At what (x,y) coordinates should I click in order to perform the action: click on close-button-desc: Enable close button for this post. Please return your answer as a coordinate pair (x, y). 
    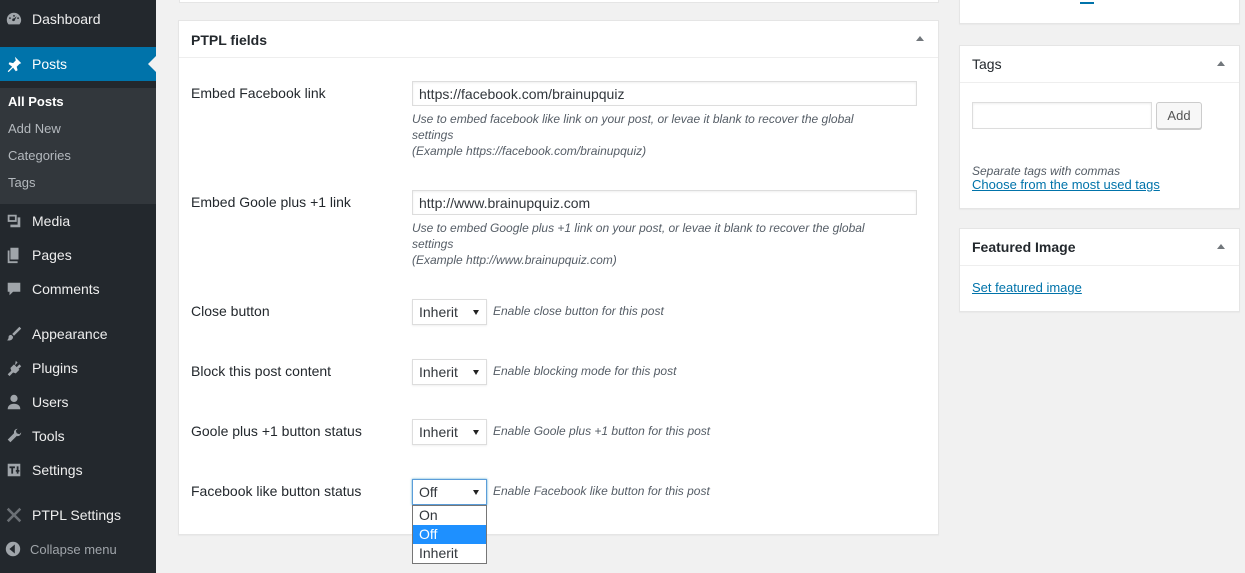
    Looking at the image, I should click on (578, 311).